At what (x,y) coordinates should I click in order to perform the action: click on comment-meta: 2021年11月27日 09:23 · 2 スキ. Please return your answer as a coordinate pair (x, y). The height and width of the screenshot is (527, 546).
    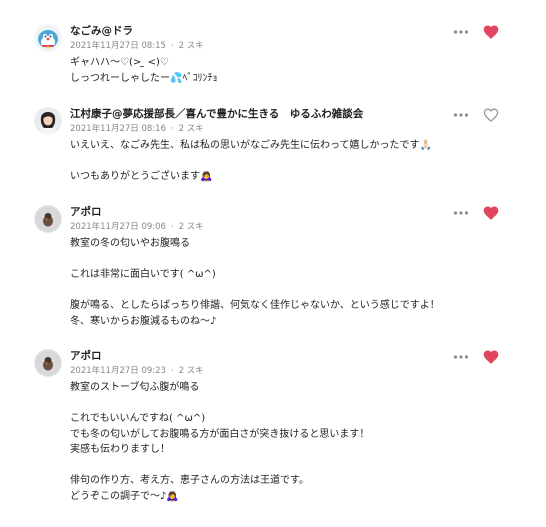
    Looking at the image, I should click on (137, 371).